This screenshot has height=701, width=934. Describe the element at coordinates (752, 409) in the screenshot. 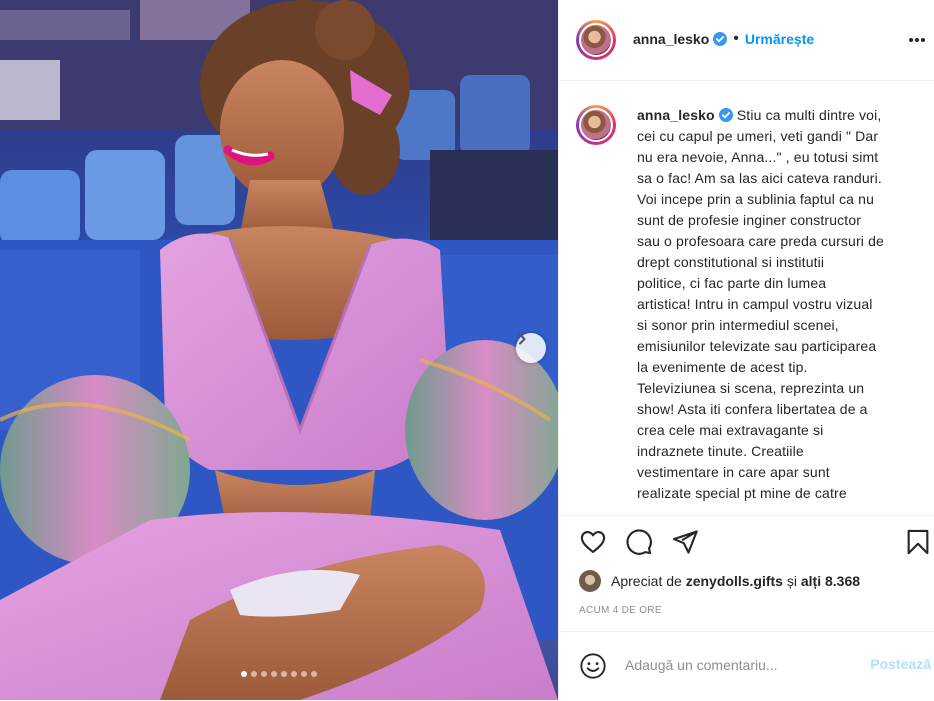

I see `caption-line: show! Asta iti confera libertatea de a` at that location.